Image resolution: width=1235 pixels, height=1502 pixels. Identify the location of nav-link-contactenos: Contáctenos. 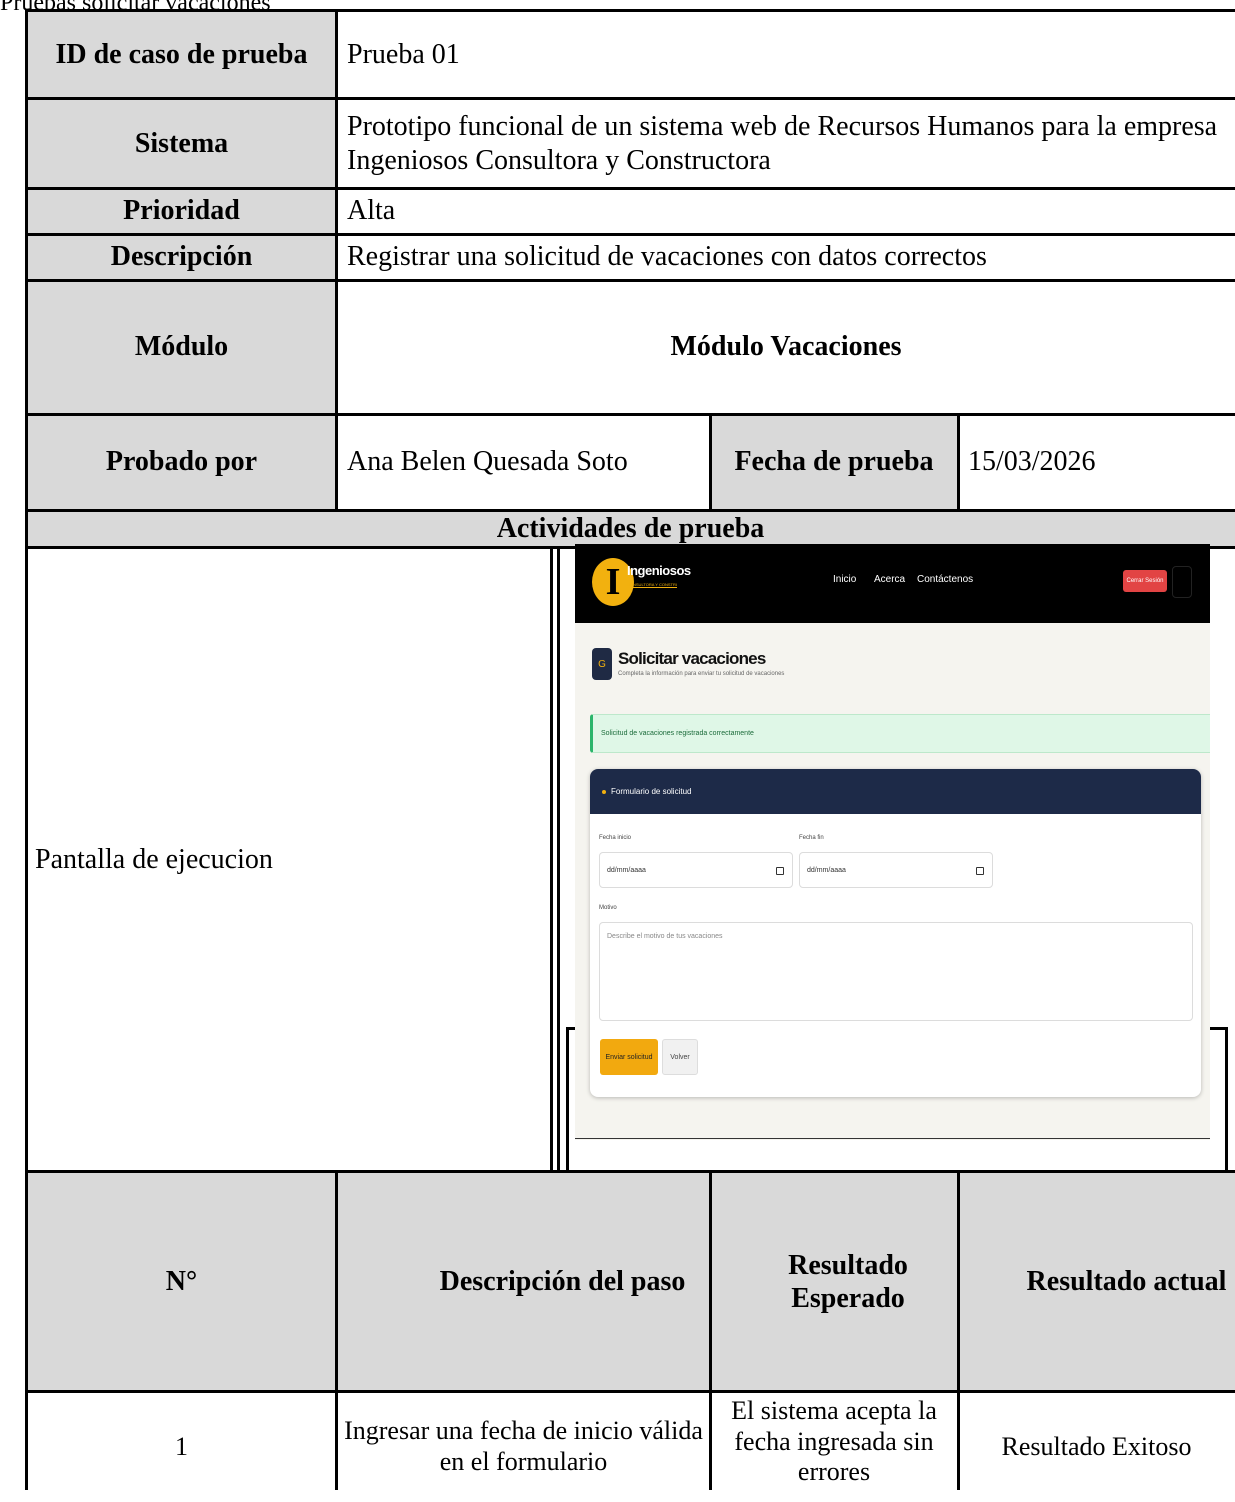
(945, 579).